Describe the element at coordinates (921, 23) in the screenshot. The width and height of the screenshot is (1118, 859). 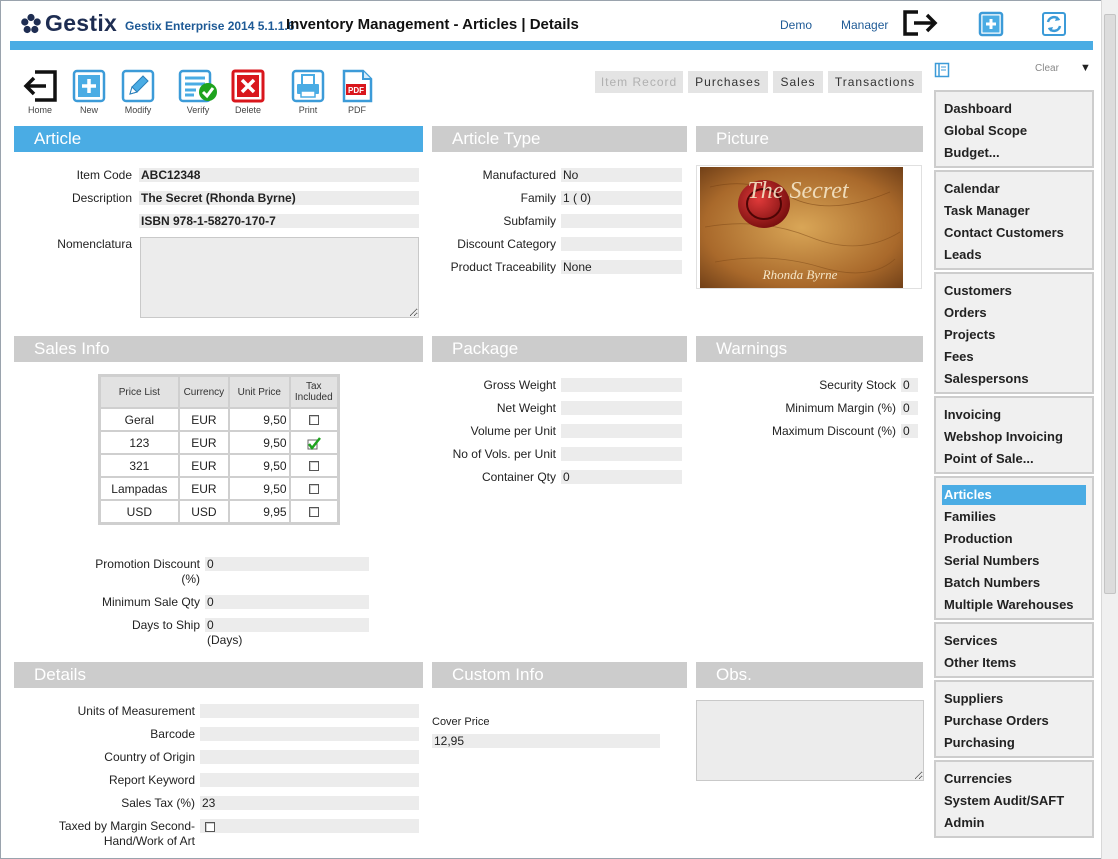
I see `logout-icon` at that location.